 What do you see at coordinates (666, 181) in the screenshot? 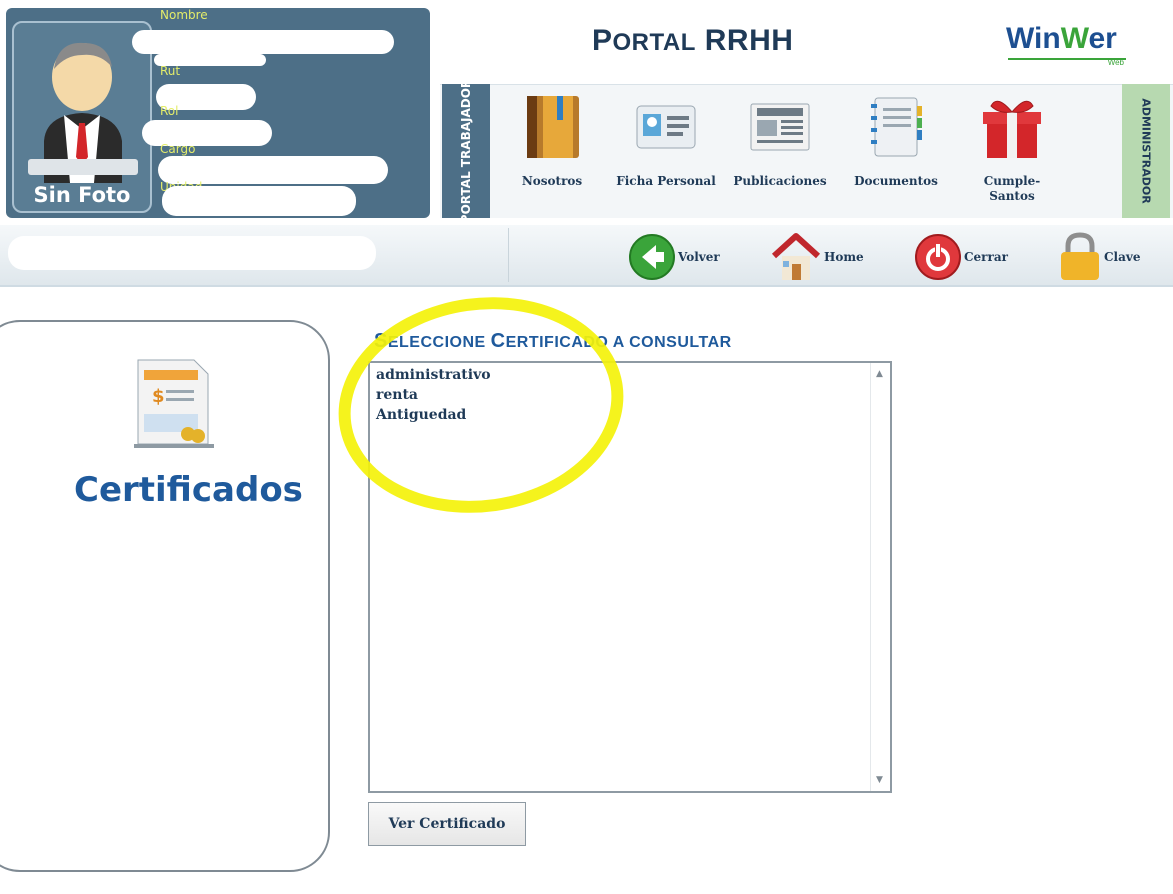
I see `module-ficha-personal-label: Ficha Personal` at bounding box center [666, 181].